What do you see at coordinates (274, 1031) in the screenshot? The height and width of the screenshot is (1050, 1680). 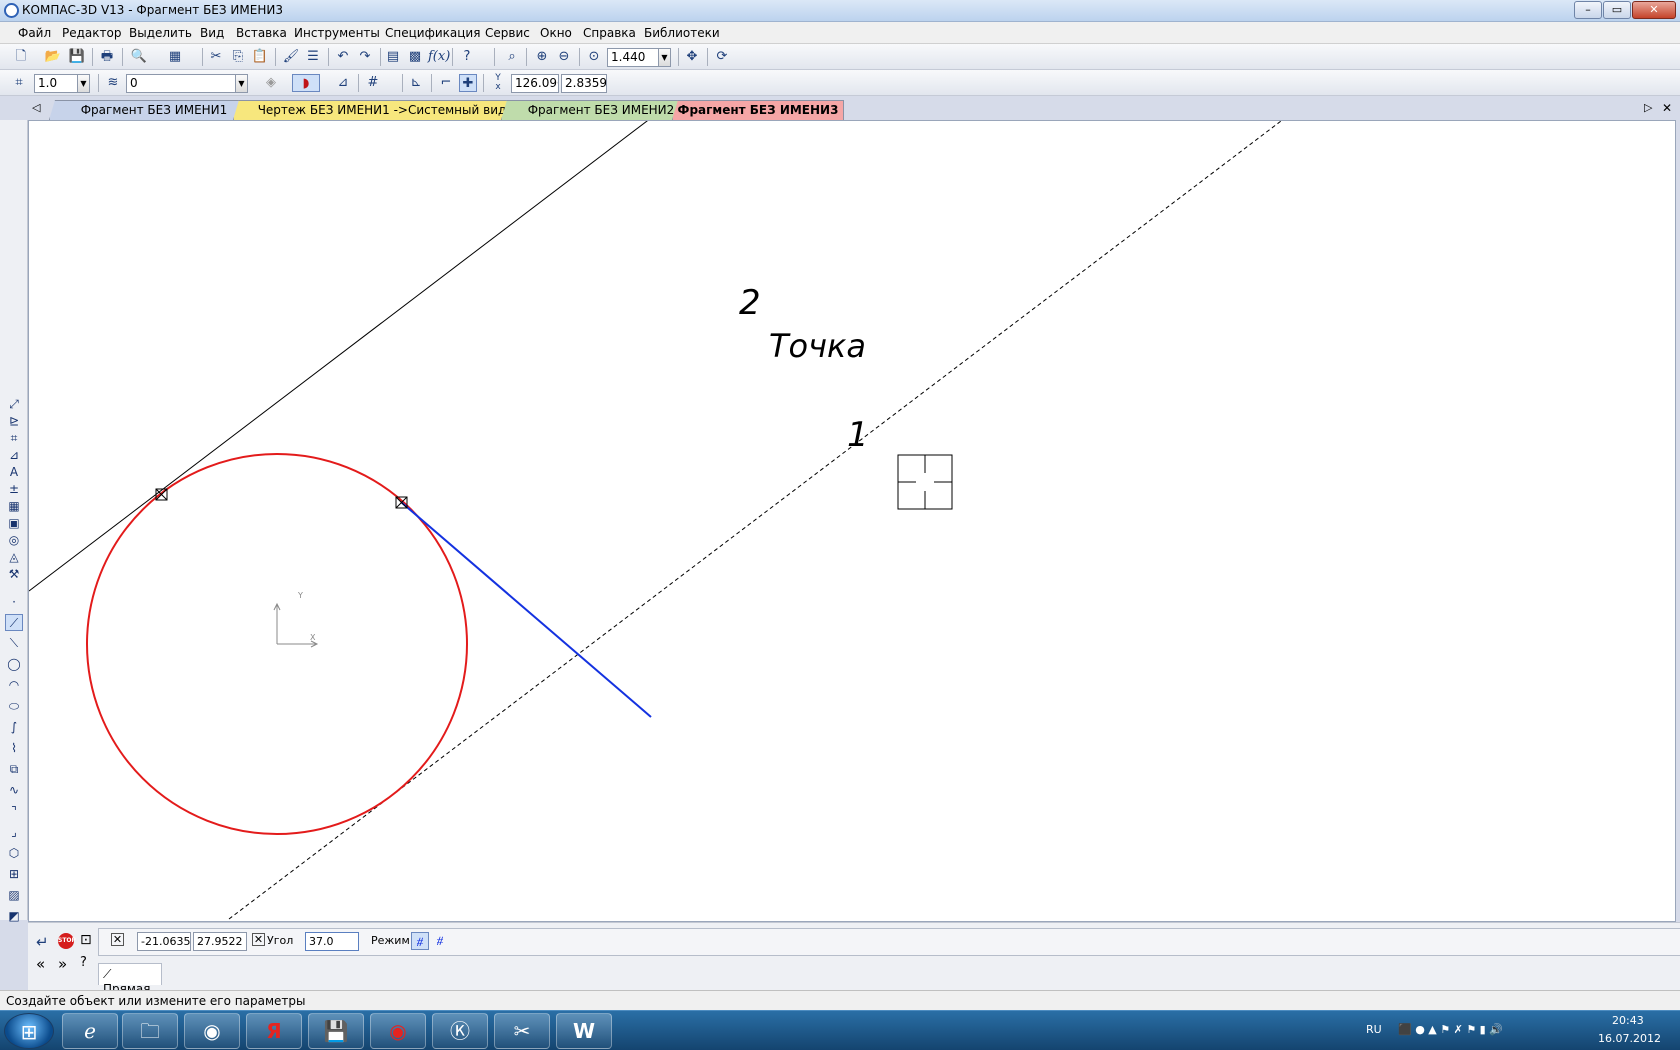 I see `yandex-taskbar-icon: Я` at bounding box center [274, 1031].